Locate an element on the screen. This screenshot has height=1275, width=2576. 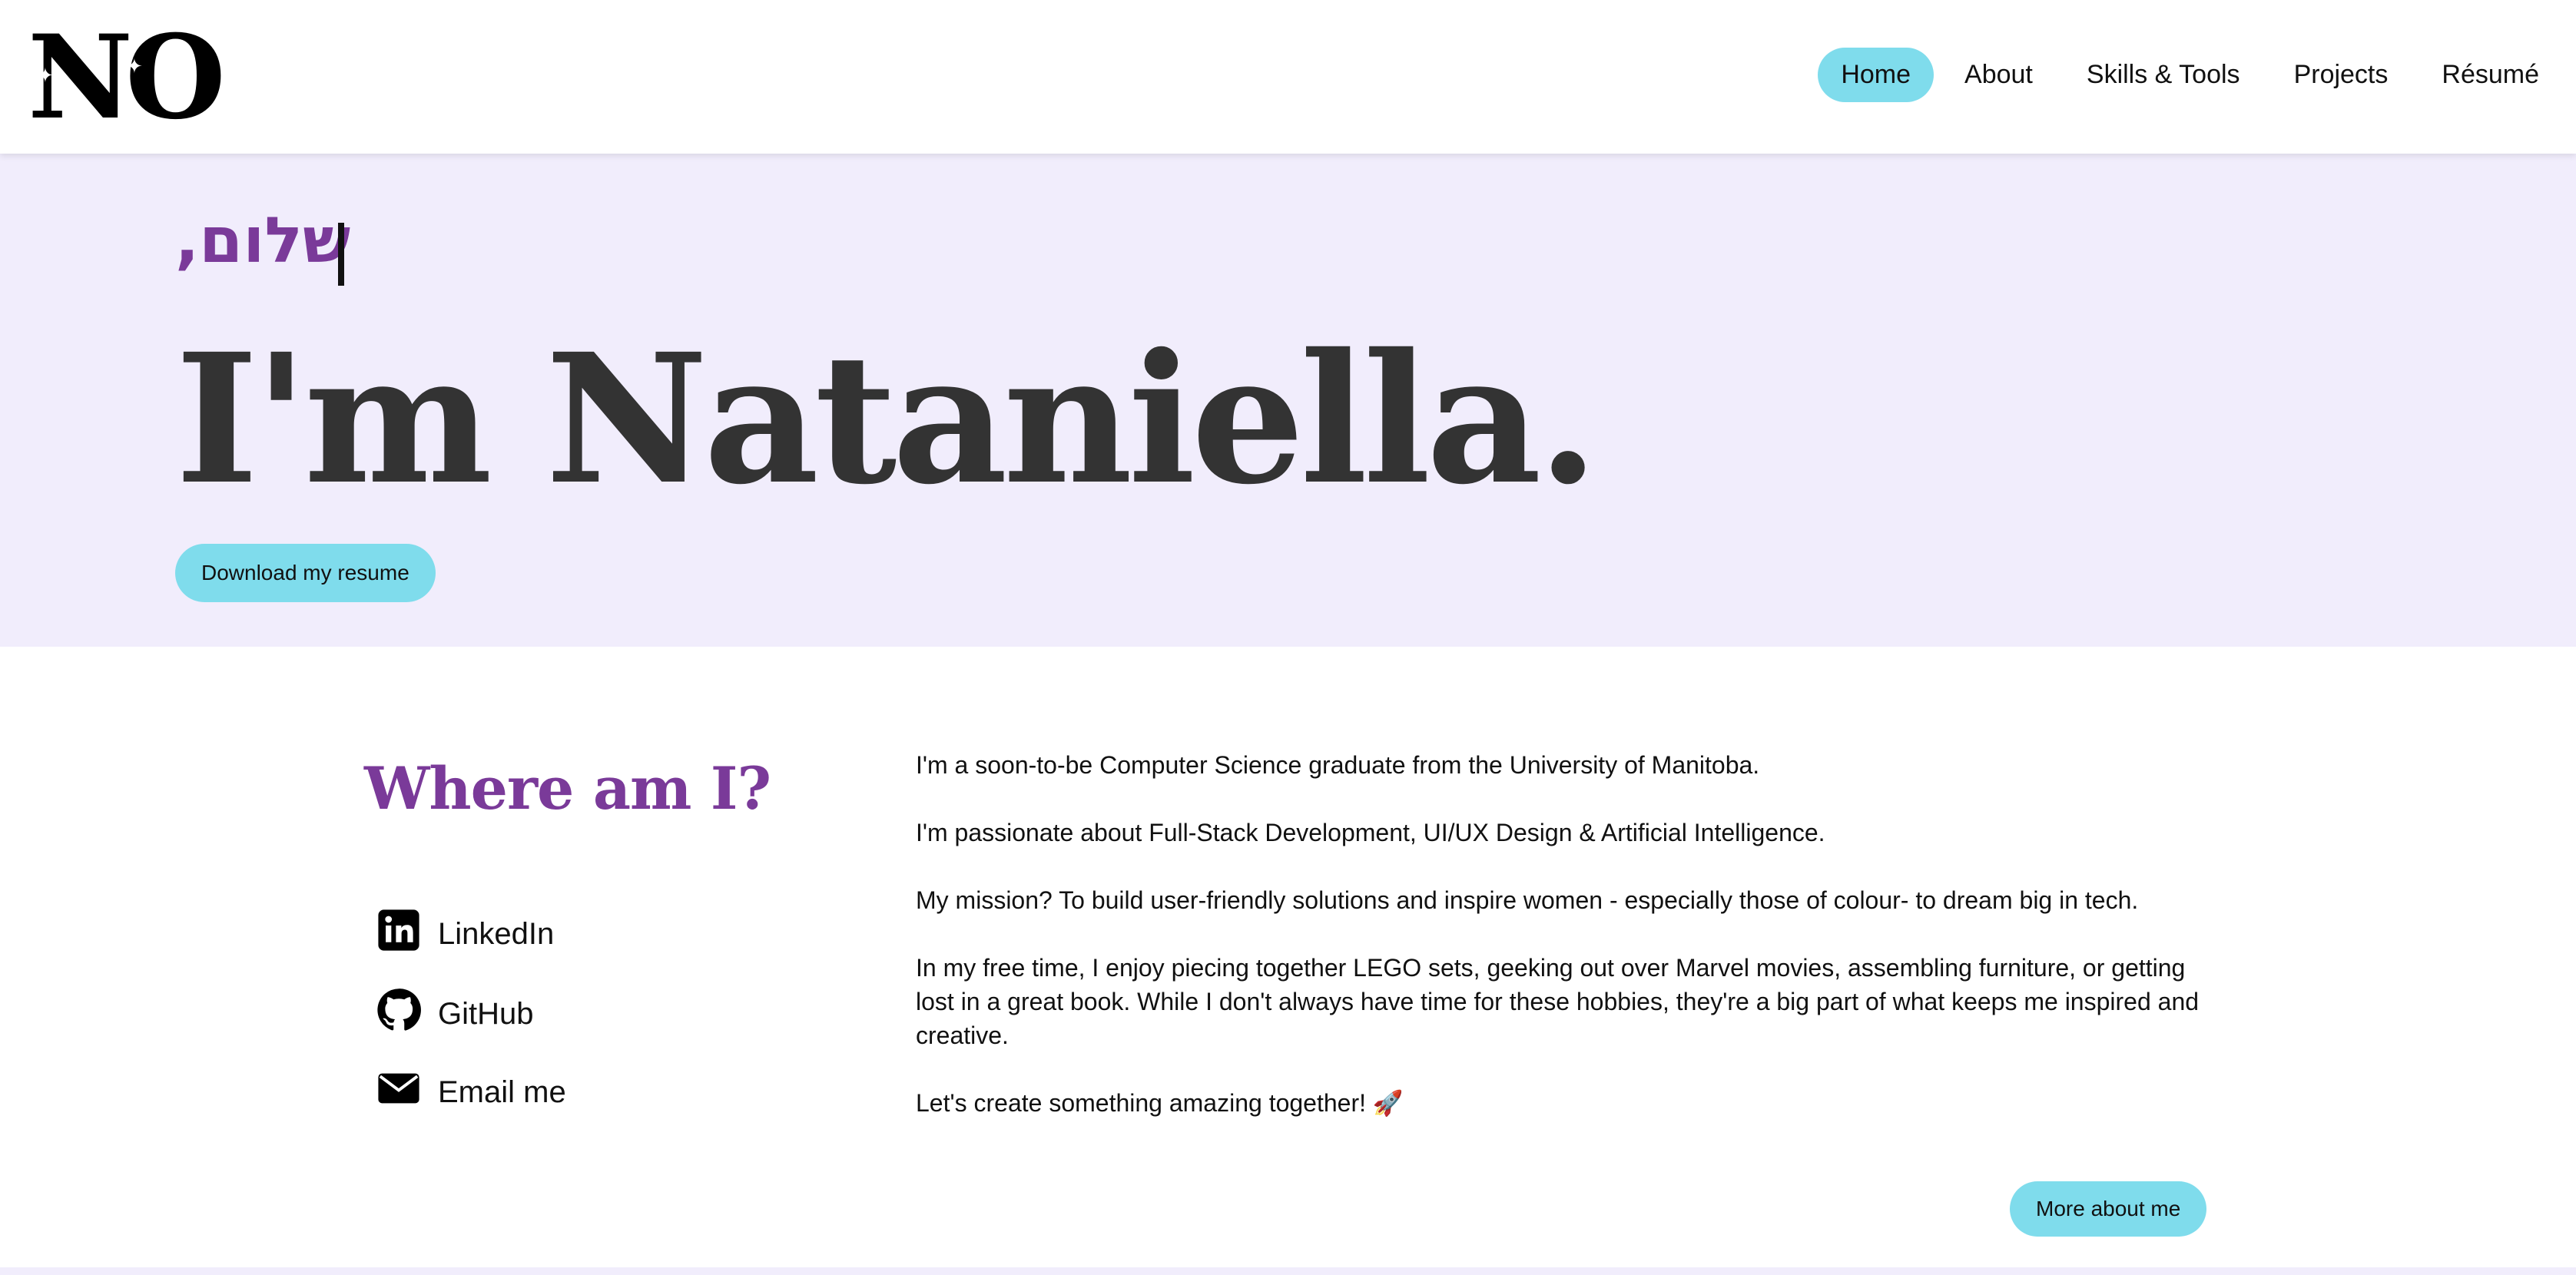
github-icon is located at coordinates (398, 1014).